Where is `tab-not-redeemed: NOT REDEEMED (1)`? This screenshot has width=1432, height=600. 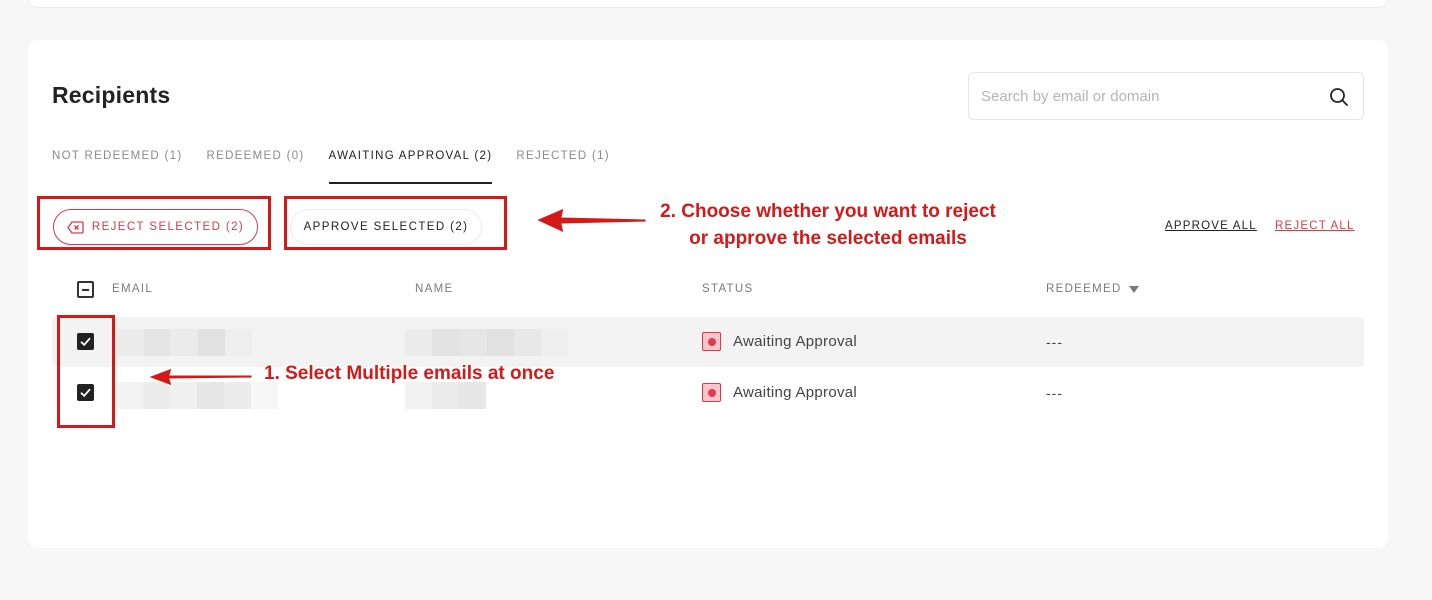 tab-not-redeemed: NOT REDEEMED (1) is located at coordinates (117, 167).